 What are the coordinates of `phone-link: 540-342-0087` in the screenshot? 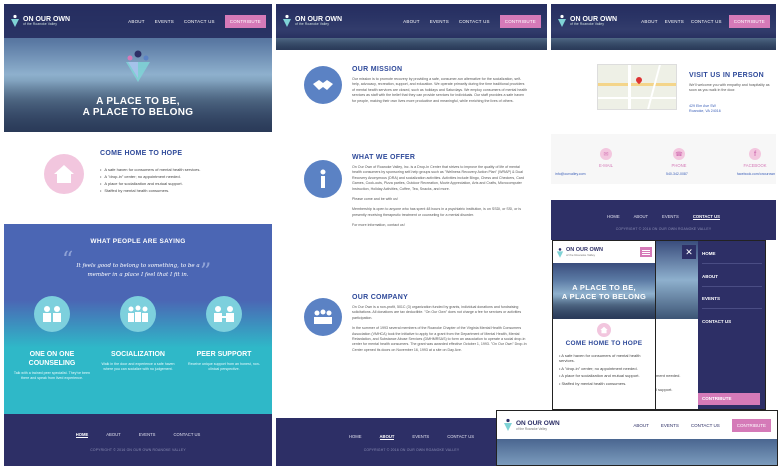 It's located at (677, 174).